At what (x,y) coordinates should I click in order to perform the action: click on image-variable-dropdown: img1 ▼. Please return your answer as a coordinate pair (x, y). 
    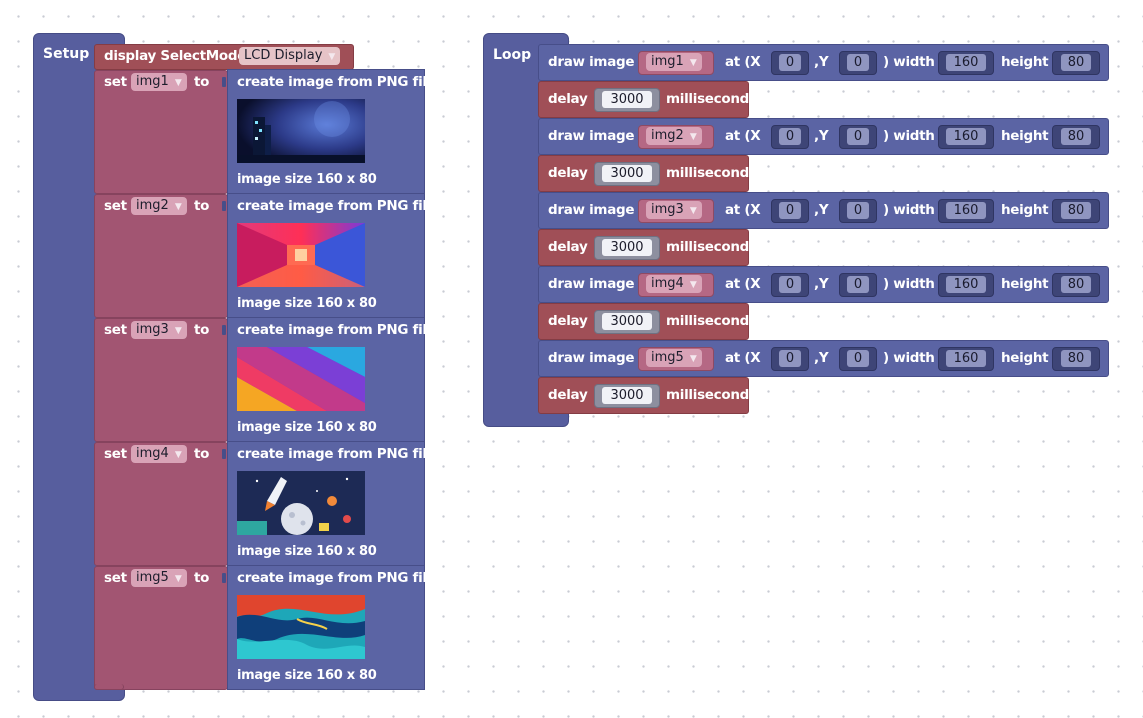
    Looking at the image, I should click on (674, 62).